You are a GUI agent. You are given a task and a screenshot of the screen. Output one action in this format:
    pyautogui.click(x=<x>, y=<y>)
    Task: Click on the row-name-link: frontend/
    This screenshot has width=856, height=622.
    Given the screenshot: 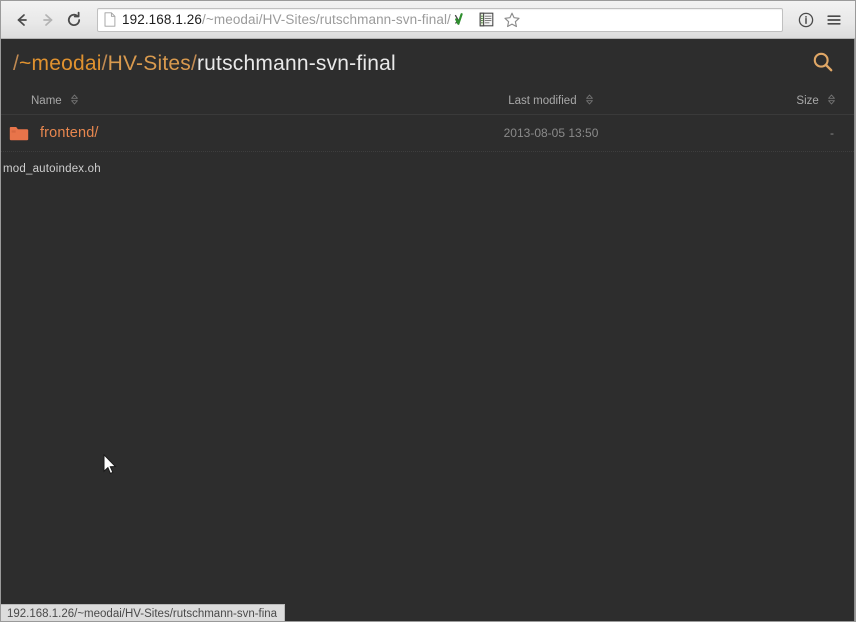 What is the action you would take?
    pyautogui.click(x=69, y=133)
    